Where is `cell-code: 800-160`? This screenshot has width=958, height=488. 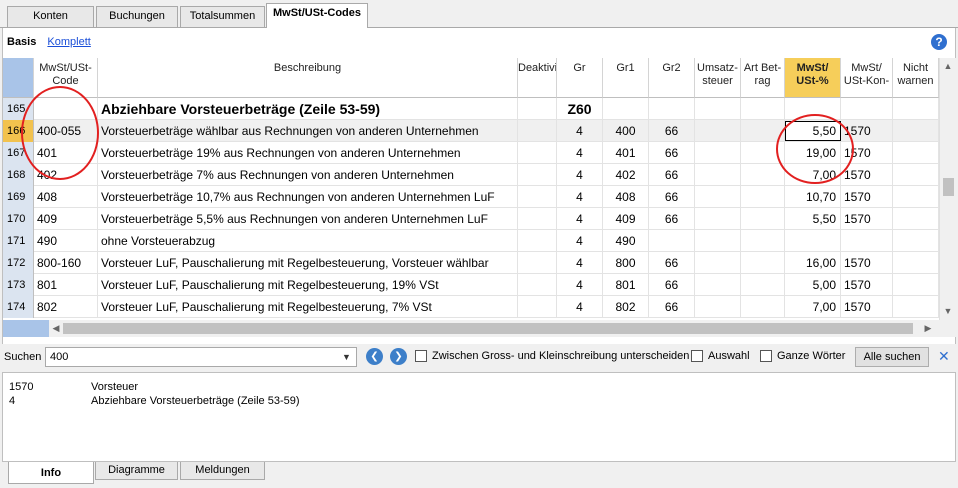 cell-code: 800-160 is located at coordinates (66, 263).